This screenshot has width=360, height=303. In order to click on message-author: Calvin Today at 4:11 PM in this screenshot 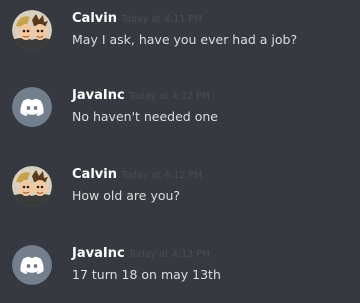, I will do `click(137, 19)`.